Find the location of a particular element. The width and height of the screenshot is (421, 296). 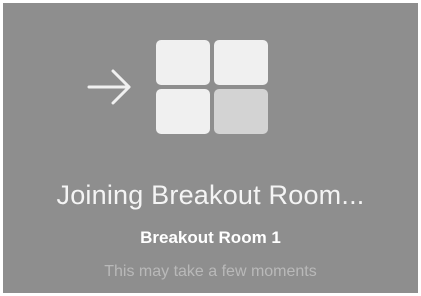

wait-message: This may take a few moments is located at coordinates (210, 271).